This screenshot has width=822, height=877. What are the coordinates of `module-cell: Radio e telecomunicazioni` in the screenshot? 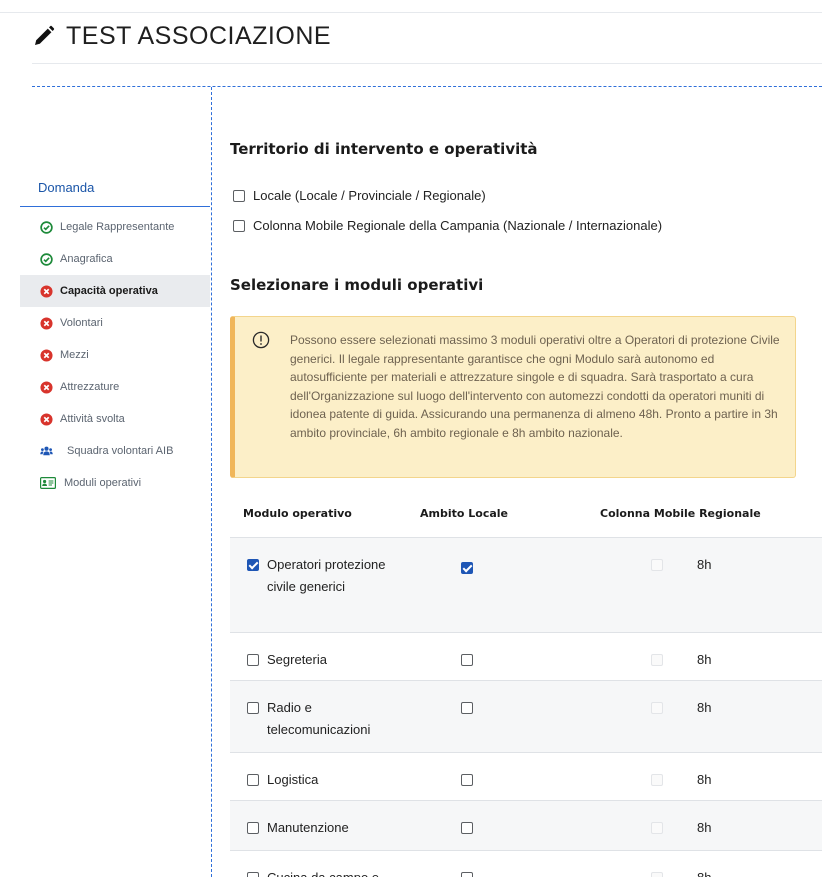 It's located at (317, 719).